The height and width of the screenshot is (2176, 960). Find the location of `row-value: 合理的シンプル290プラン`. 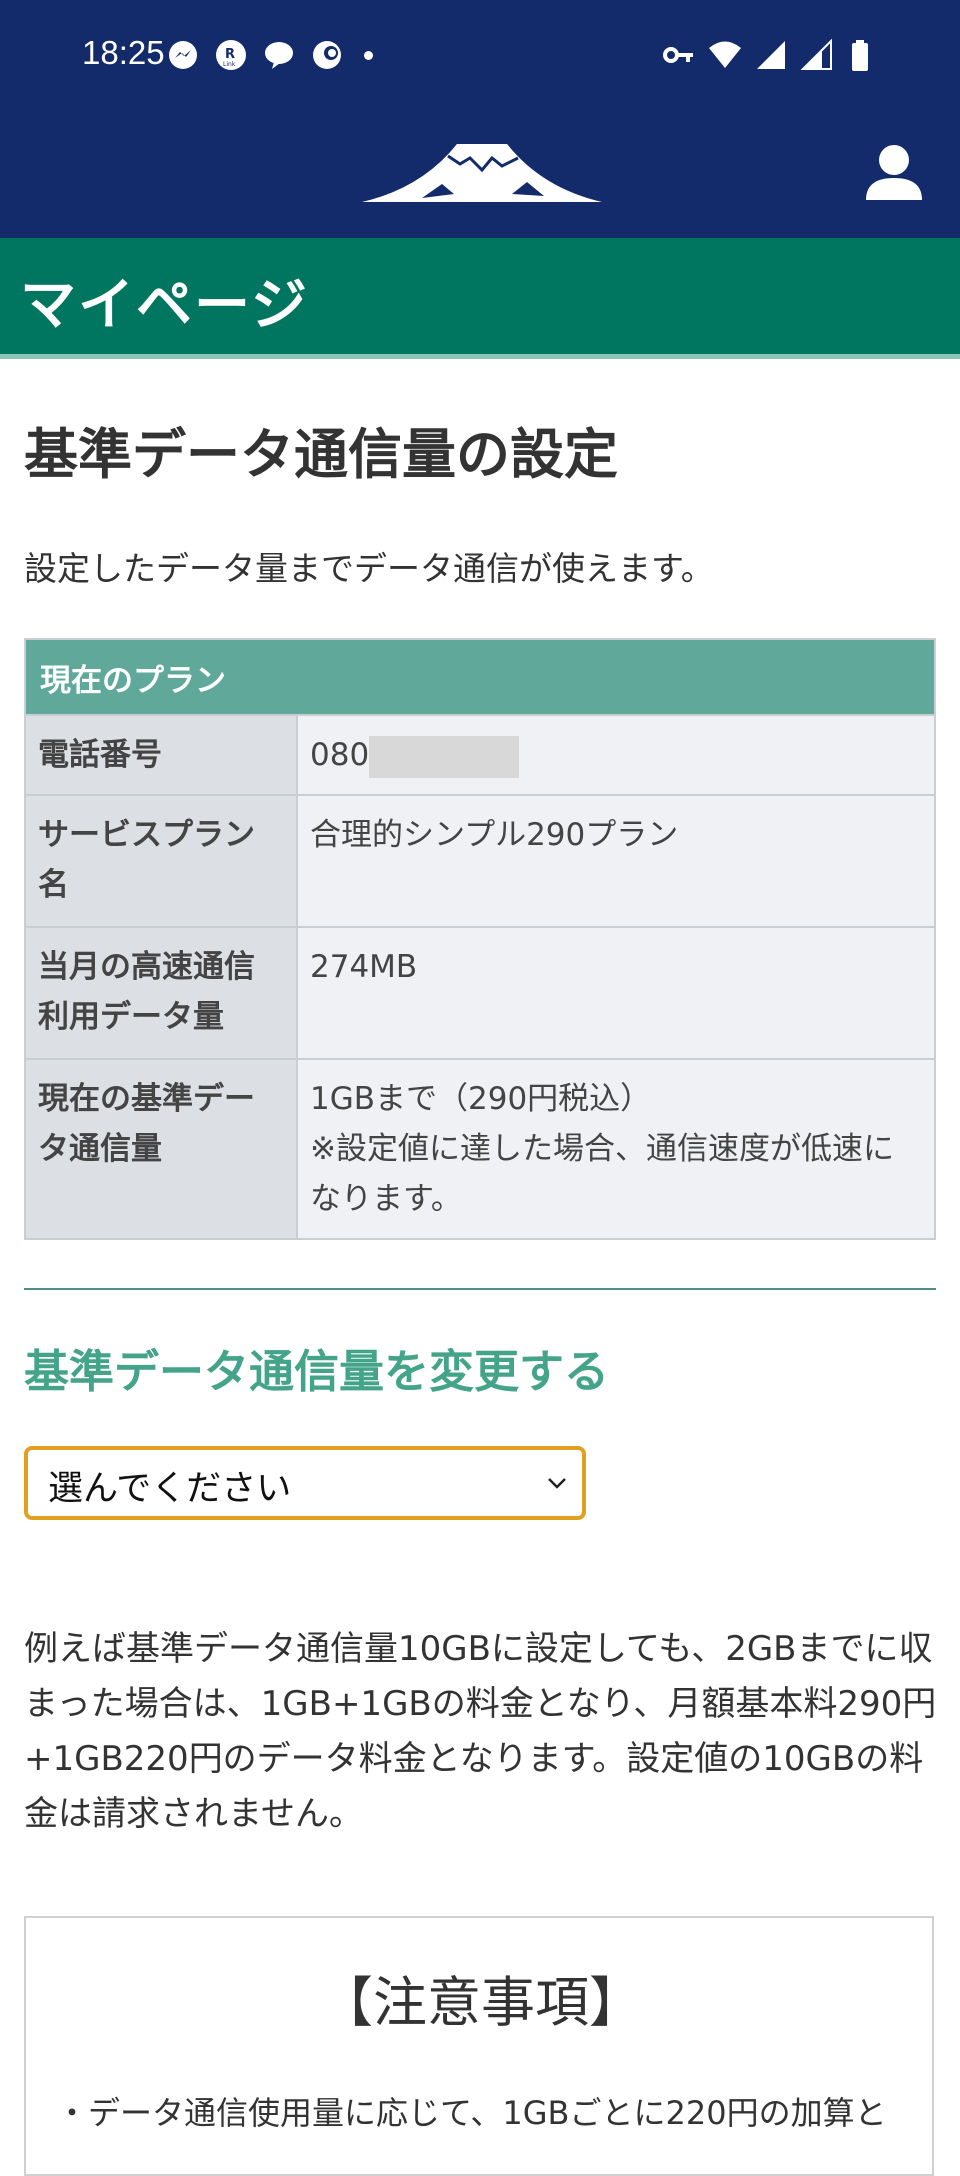

row-value: 合理的シンプル290プラン is located at coordinates (616, 861).